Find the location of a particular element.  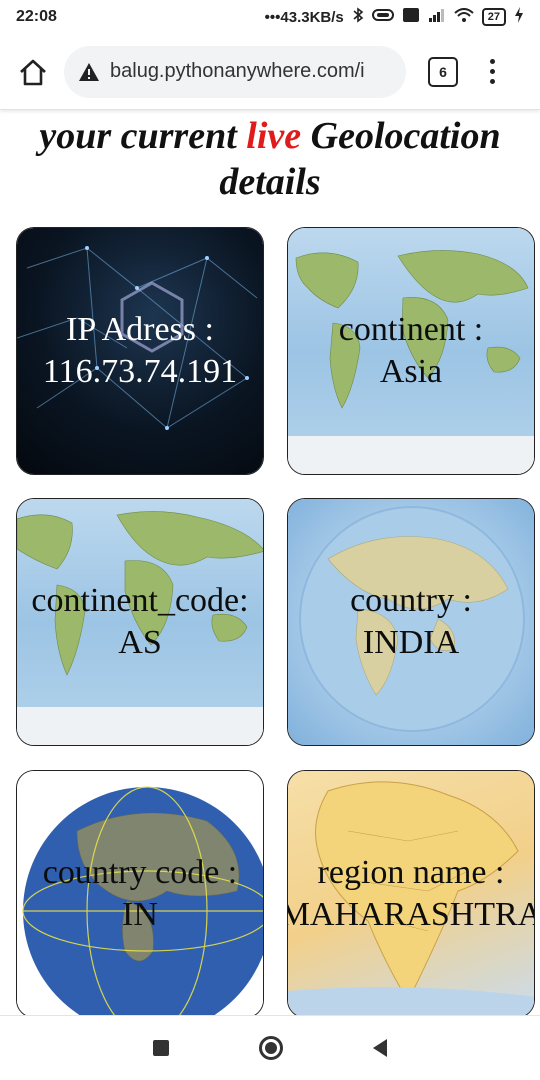

ip-address-card: IP Adress : 116.73.74.191 is located at coordinates (140, 351).